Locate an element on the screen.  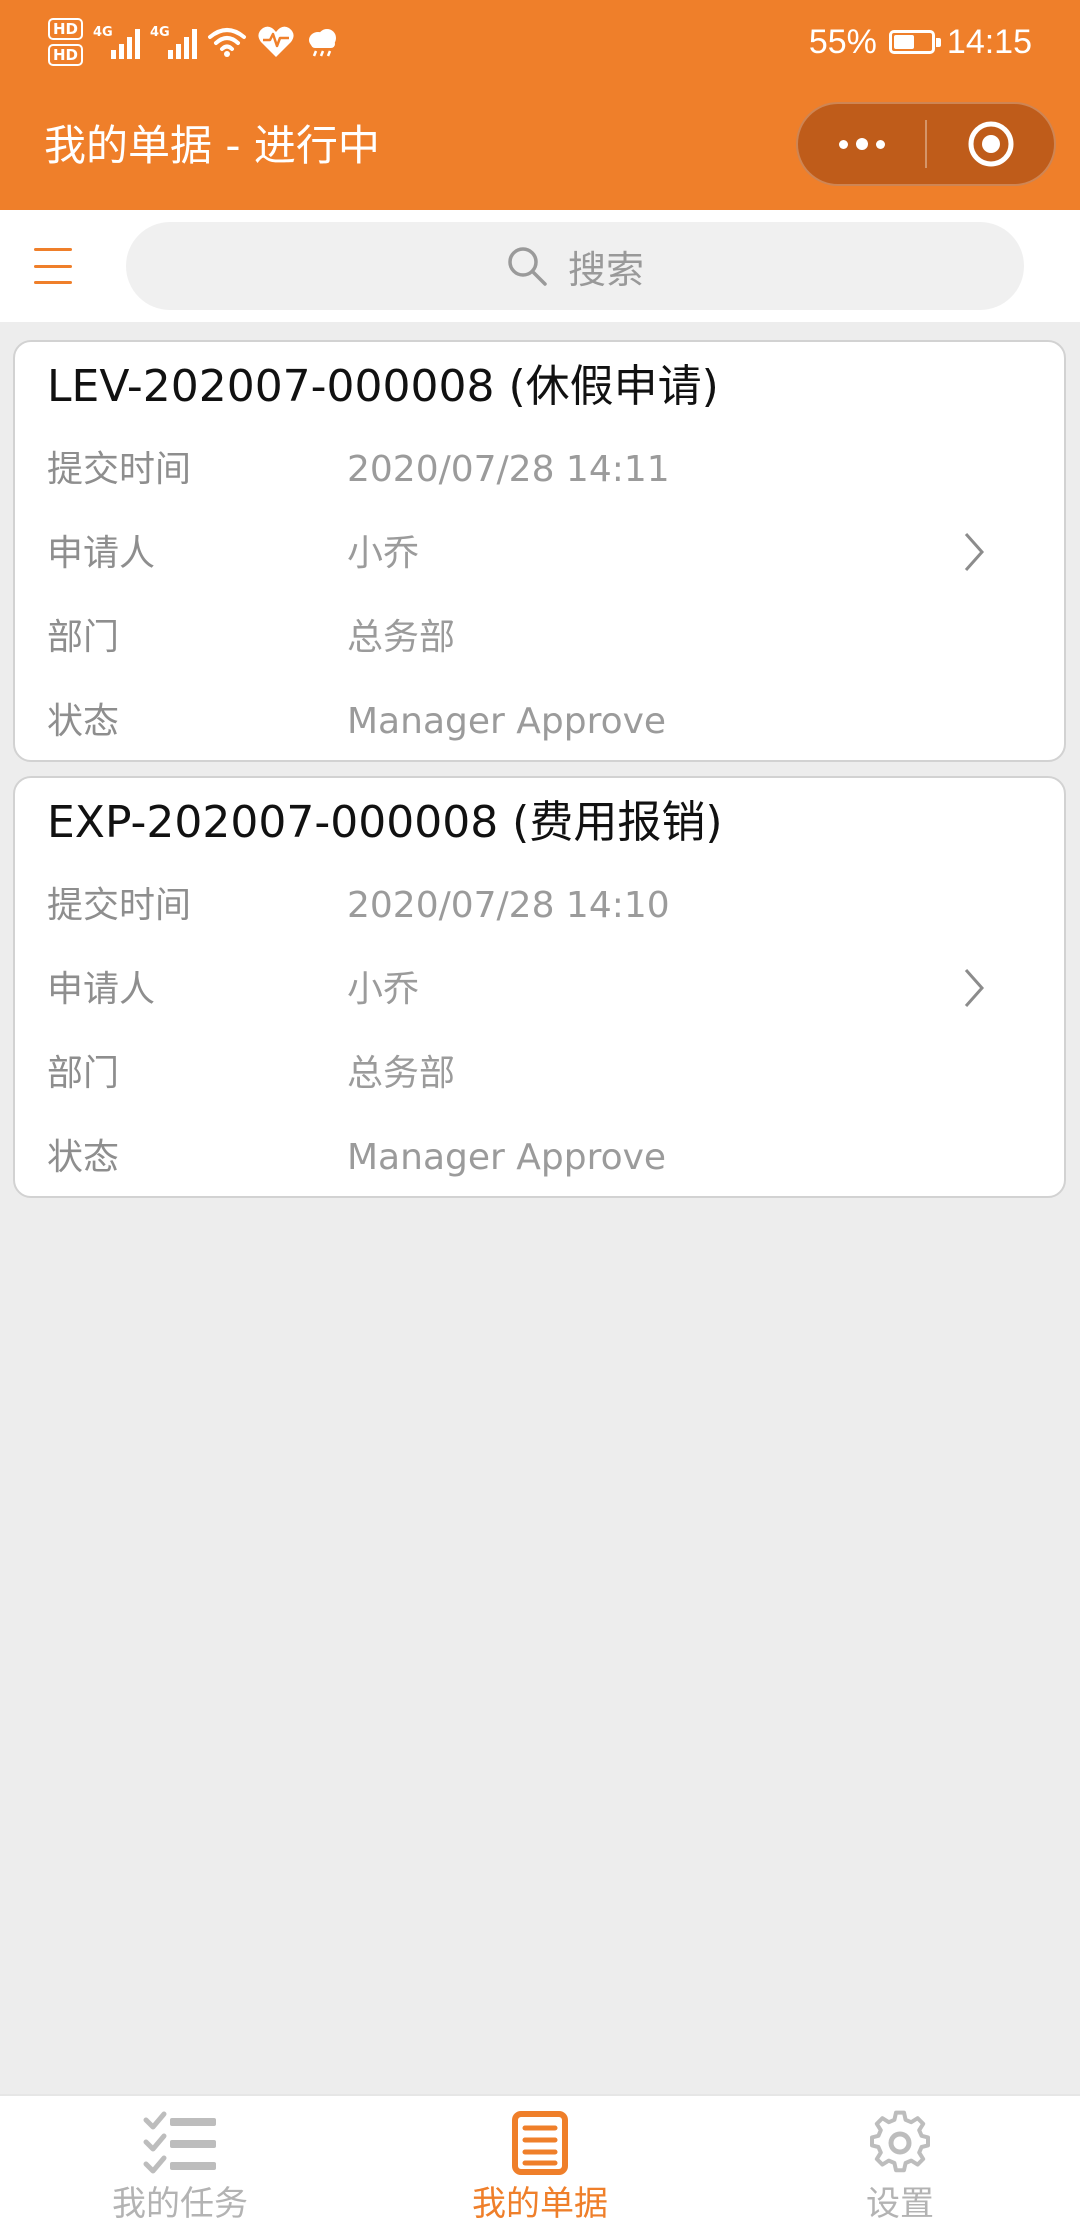
status-bar-left: HD HD 4G 4G is located at coordinates (193, 42).